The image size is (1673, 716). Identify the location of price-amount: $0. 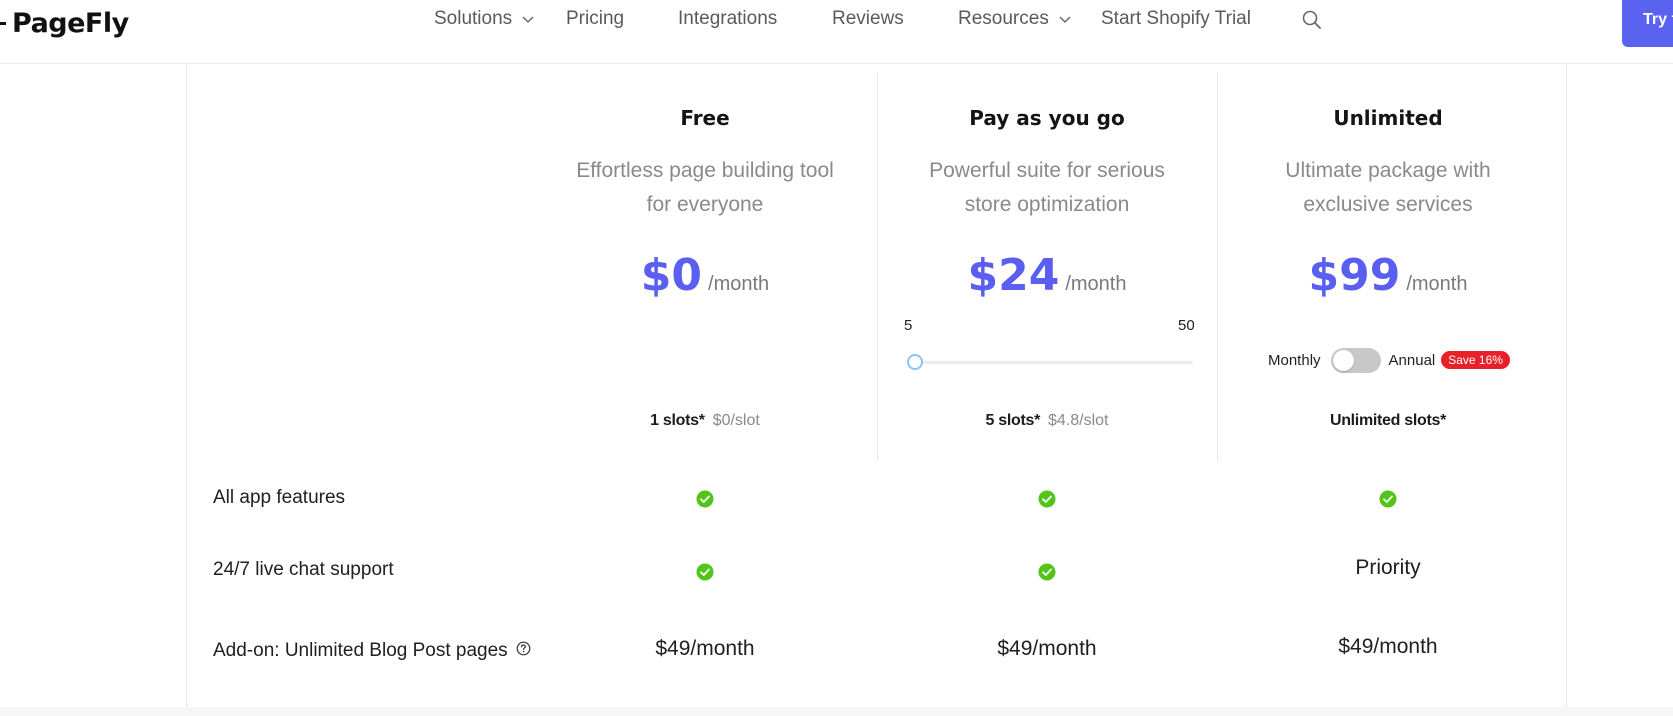
(671, 275).